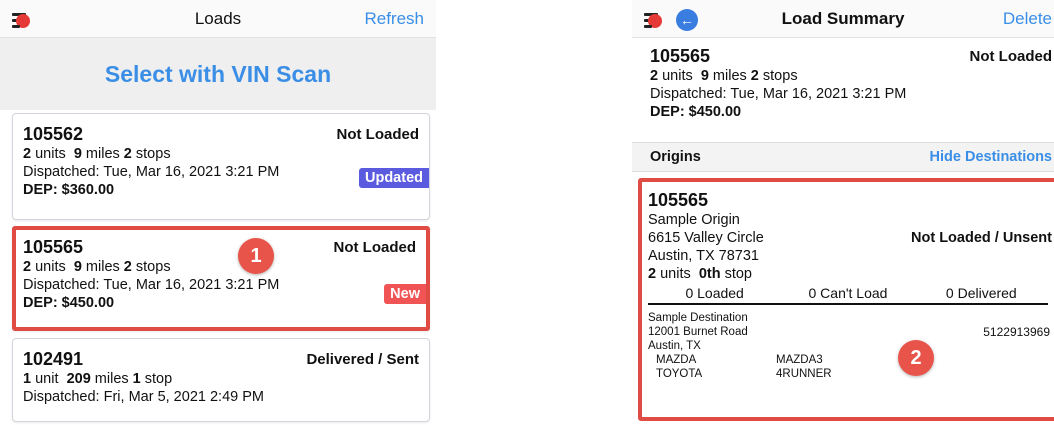  What do you see at coordinates (675, 157) in the screenshot?
I see `origins-label: Origins` at bounding box center [675, 157].